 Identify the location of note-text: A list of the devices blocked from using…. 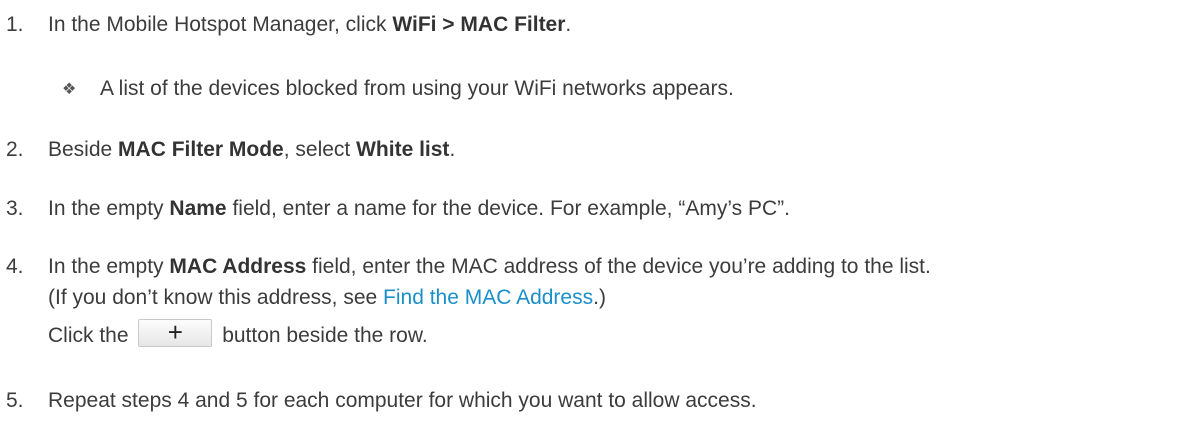
(417, 88).